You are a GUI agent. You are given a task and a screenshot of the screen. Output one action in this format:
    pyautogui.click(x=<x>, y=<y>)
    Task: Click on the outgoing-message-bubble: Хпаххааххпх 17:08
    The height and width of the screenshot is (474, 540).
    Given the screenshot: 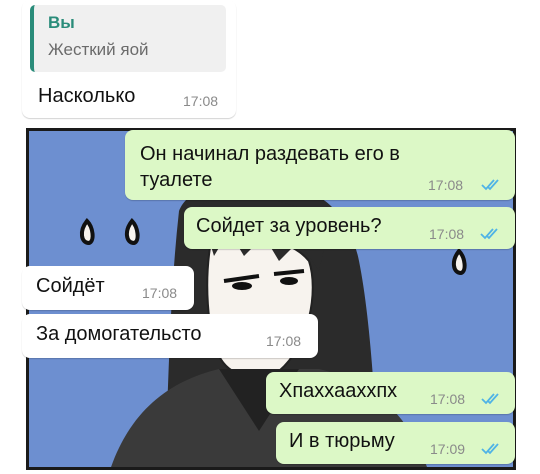 What is the action you would take?
    pyautogui.click(x=390, y=393)
    